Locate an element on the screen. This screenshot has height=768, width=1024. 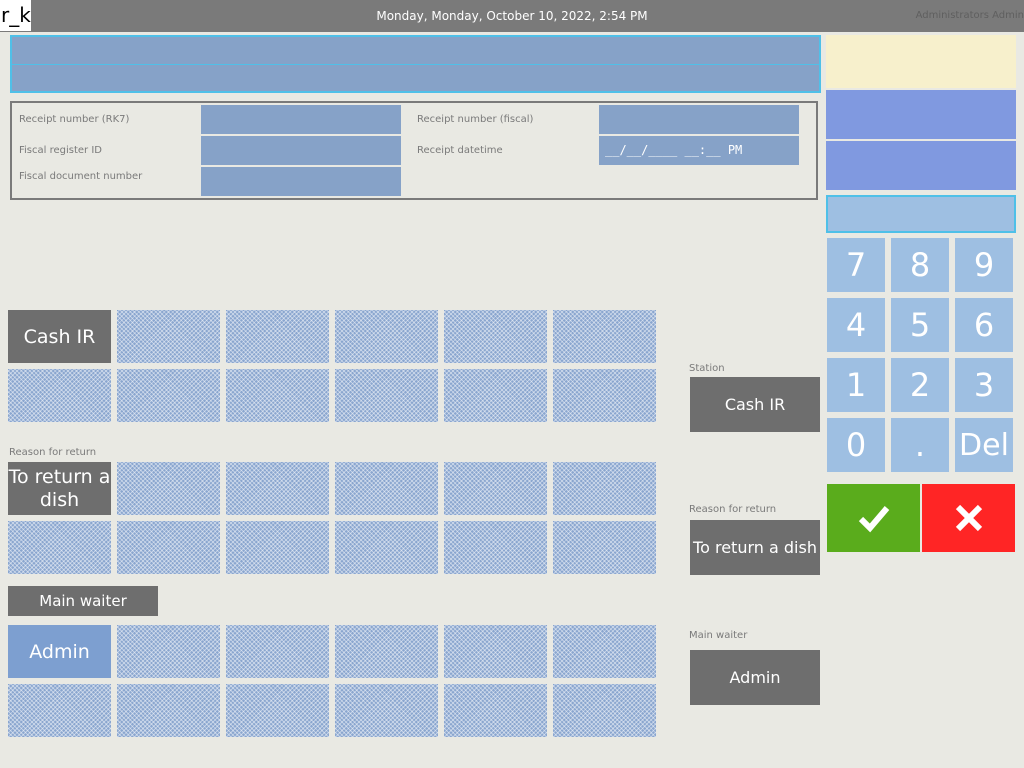
station-summary-button: Cash IR is located at coordinates (755, 404).